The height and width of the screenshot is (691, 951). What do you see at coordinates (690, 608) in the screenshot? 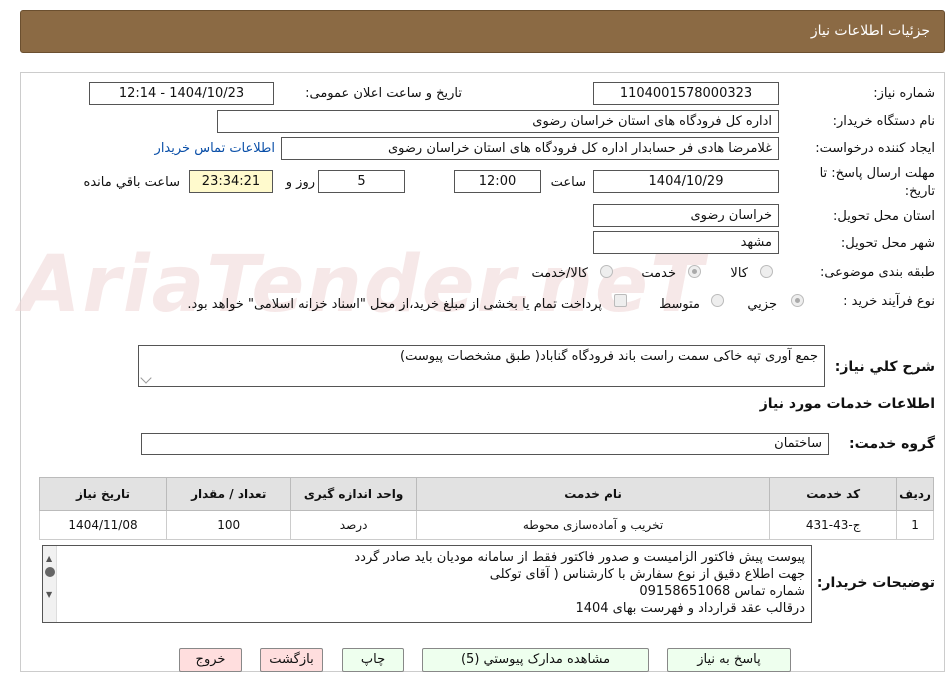
I see `buyer-note-line: درقالب عقد قرارداد و فهرست بهای 1404` at bounding box center [690, 608].